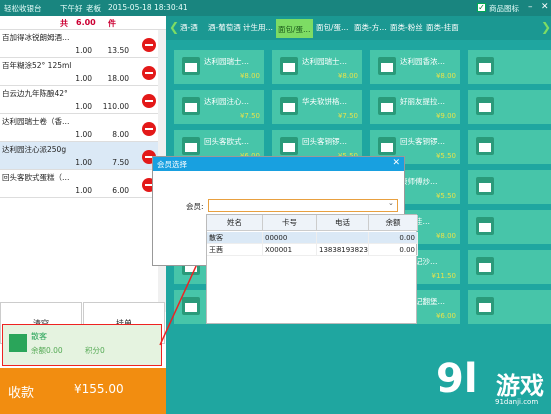 This screenshot has height=414, width=551. Describe the element at coordinates (343, 238) in the screenshot. I see `member-cell-phone` at that location.